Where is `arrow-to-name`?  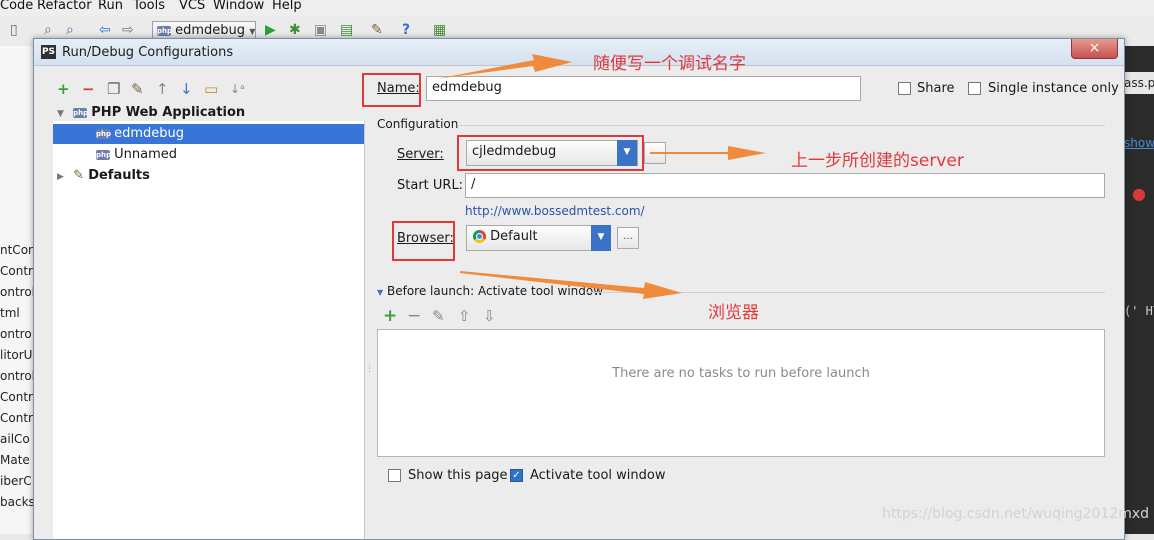 arrow-to-name is located at coordinates (504, 66).